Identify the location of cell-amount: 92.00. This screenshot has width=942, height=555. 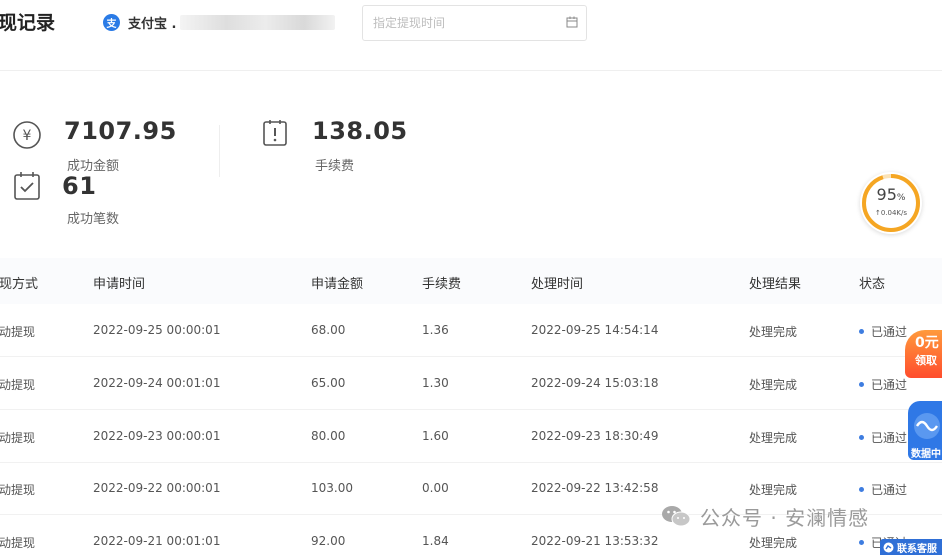
(328, 541).